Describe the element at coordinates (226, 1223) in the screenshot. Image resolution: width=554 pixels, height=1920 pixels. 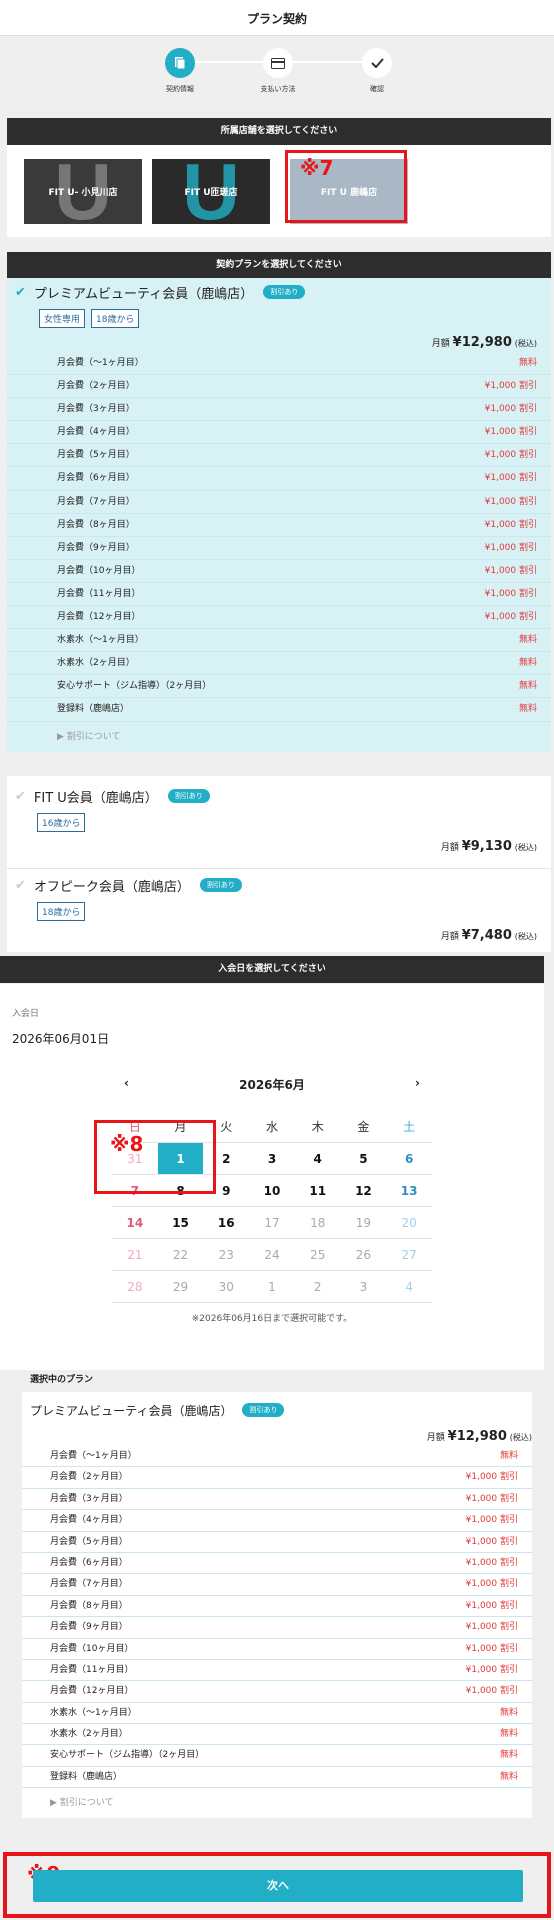
I see `calendar-day: 16` at that location.